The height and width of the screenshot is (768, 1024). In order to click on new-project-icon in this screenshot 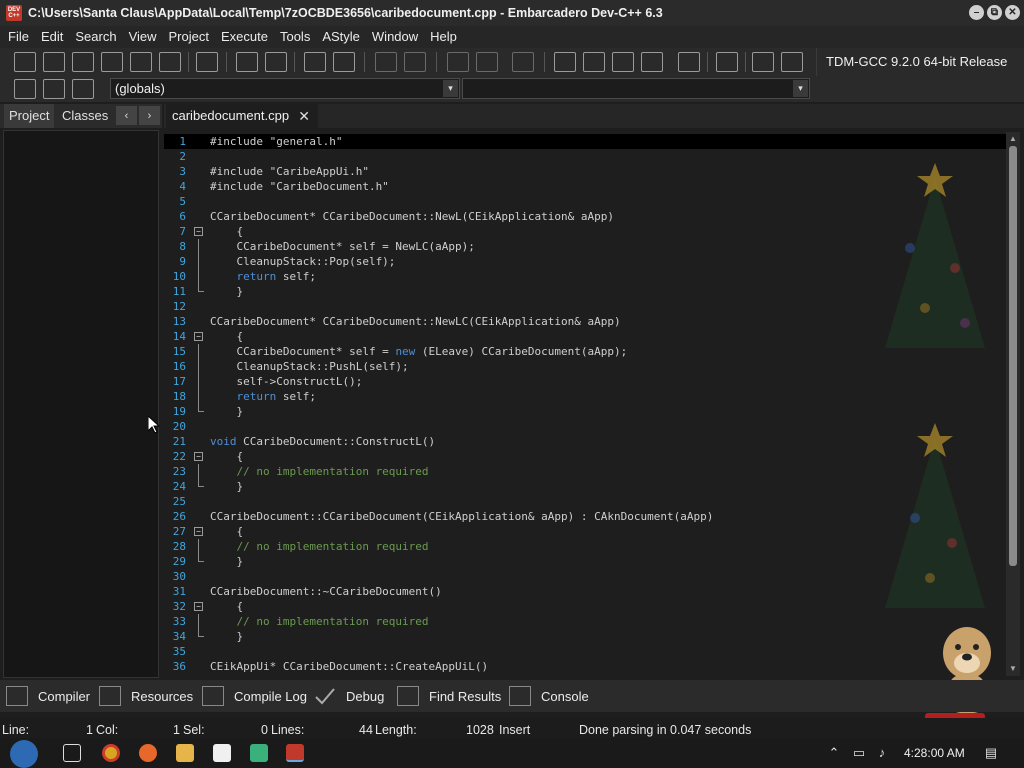, I will do `click(458, 62)`.